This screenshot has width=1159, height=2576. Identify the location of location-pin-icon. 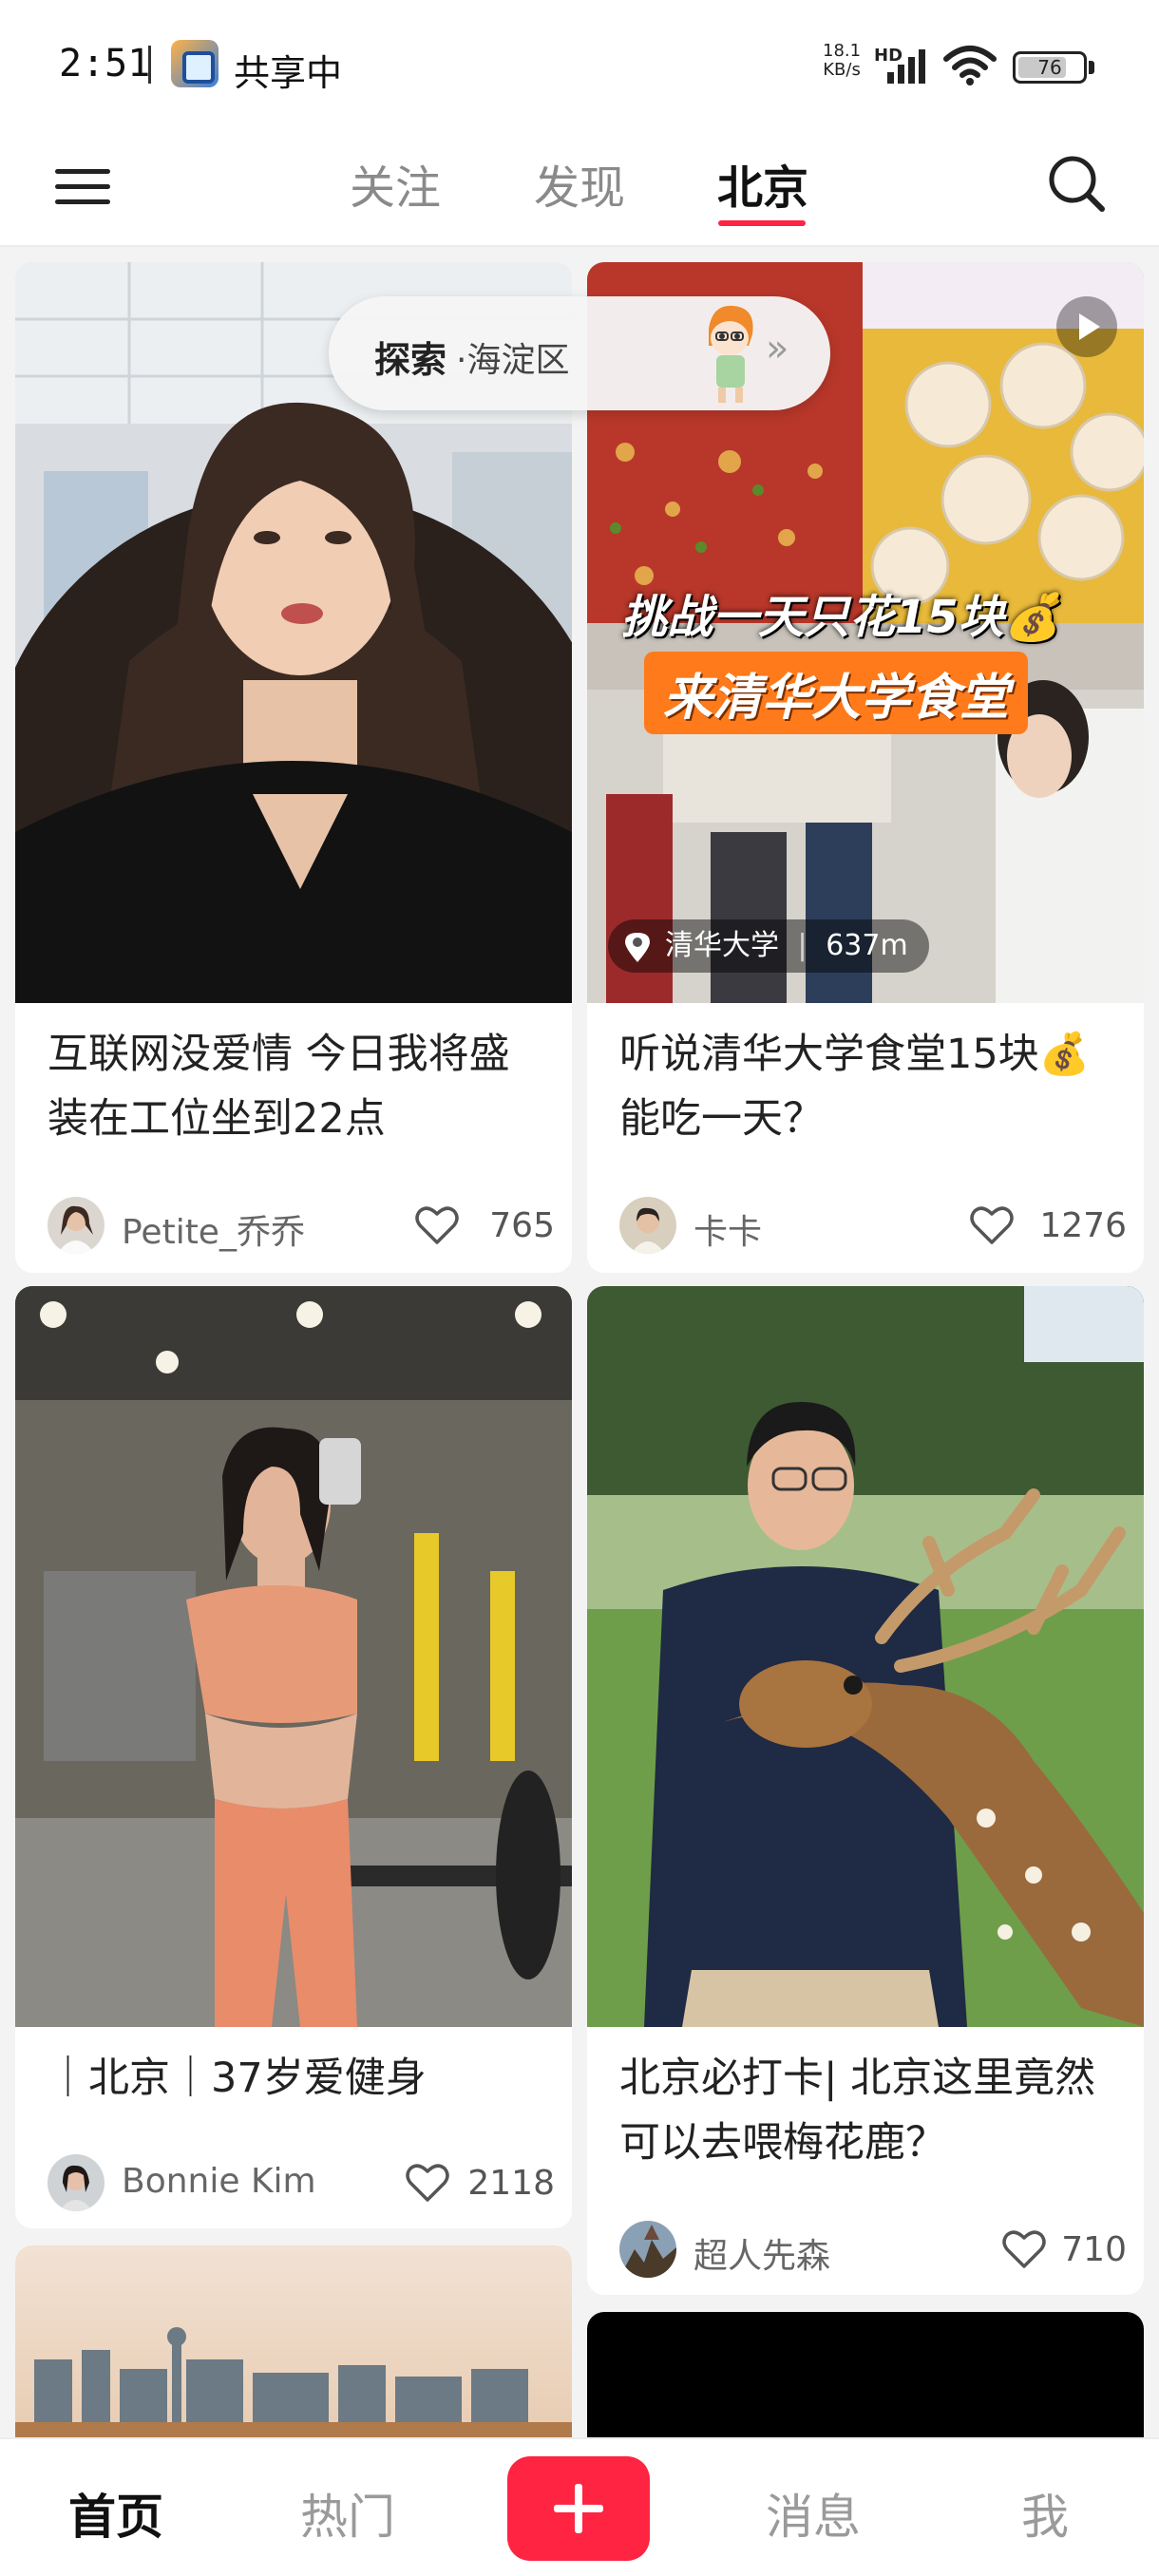
(637, 947).